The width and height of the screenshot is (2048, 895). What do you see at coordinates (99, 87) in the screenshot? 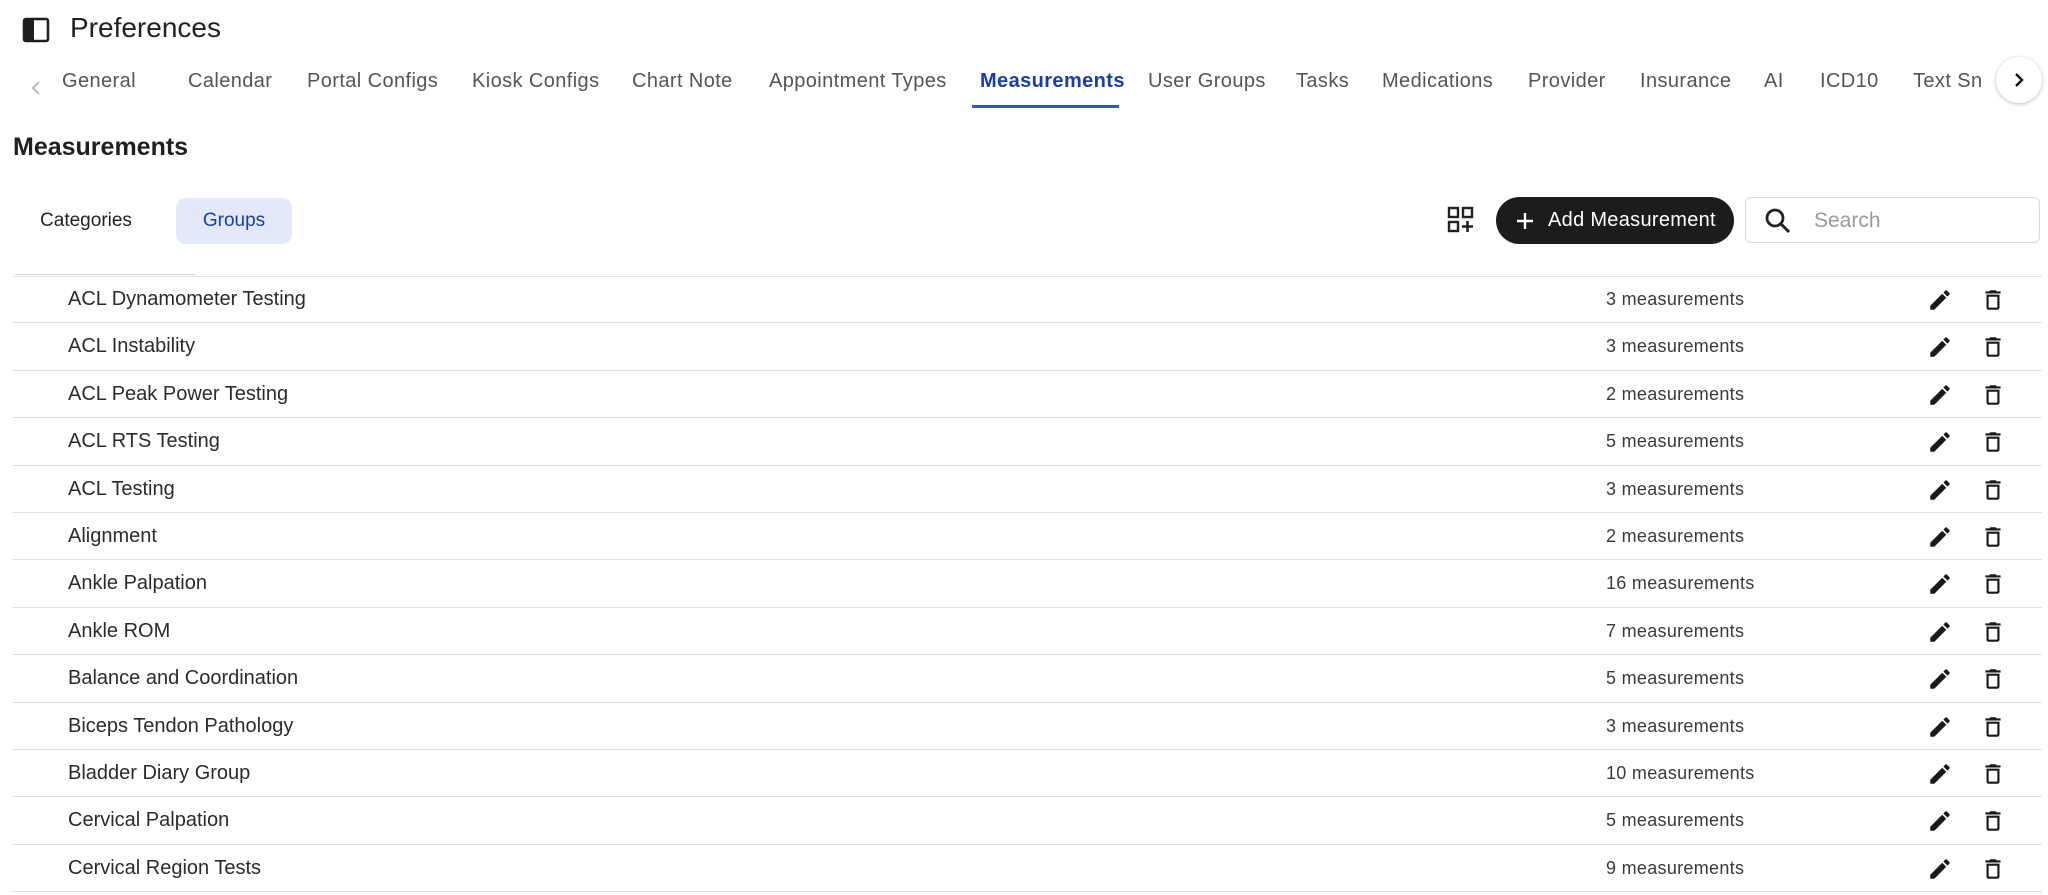
I see `tab-general: General` at bounding box center [99, 87].